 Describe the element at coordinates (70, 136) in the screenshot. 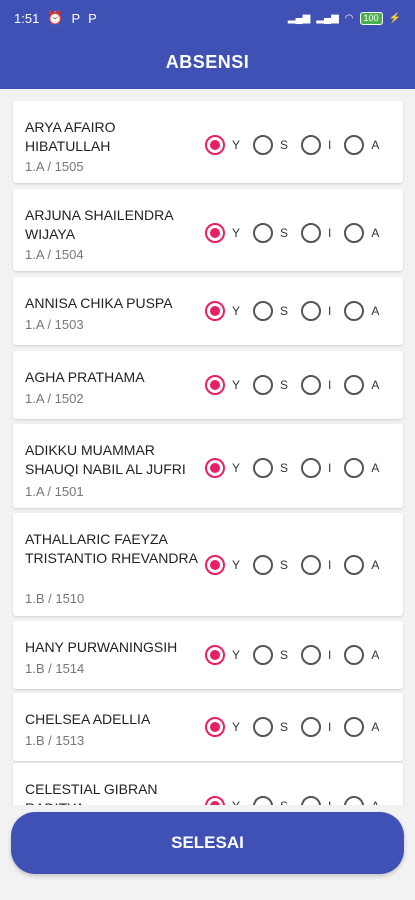

I see `student-name: ARYA AFAIRO HIBATULLAH` at that location.